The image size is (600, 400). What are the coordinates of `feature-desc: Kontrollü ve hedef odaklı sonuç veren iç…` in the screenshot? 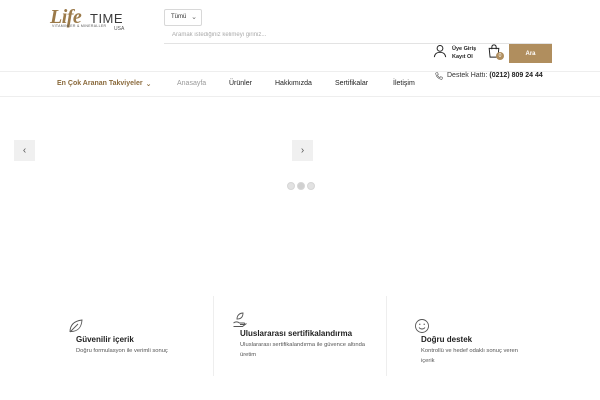 It's located at (469, 356).